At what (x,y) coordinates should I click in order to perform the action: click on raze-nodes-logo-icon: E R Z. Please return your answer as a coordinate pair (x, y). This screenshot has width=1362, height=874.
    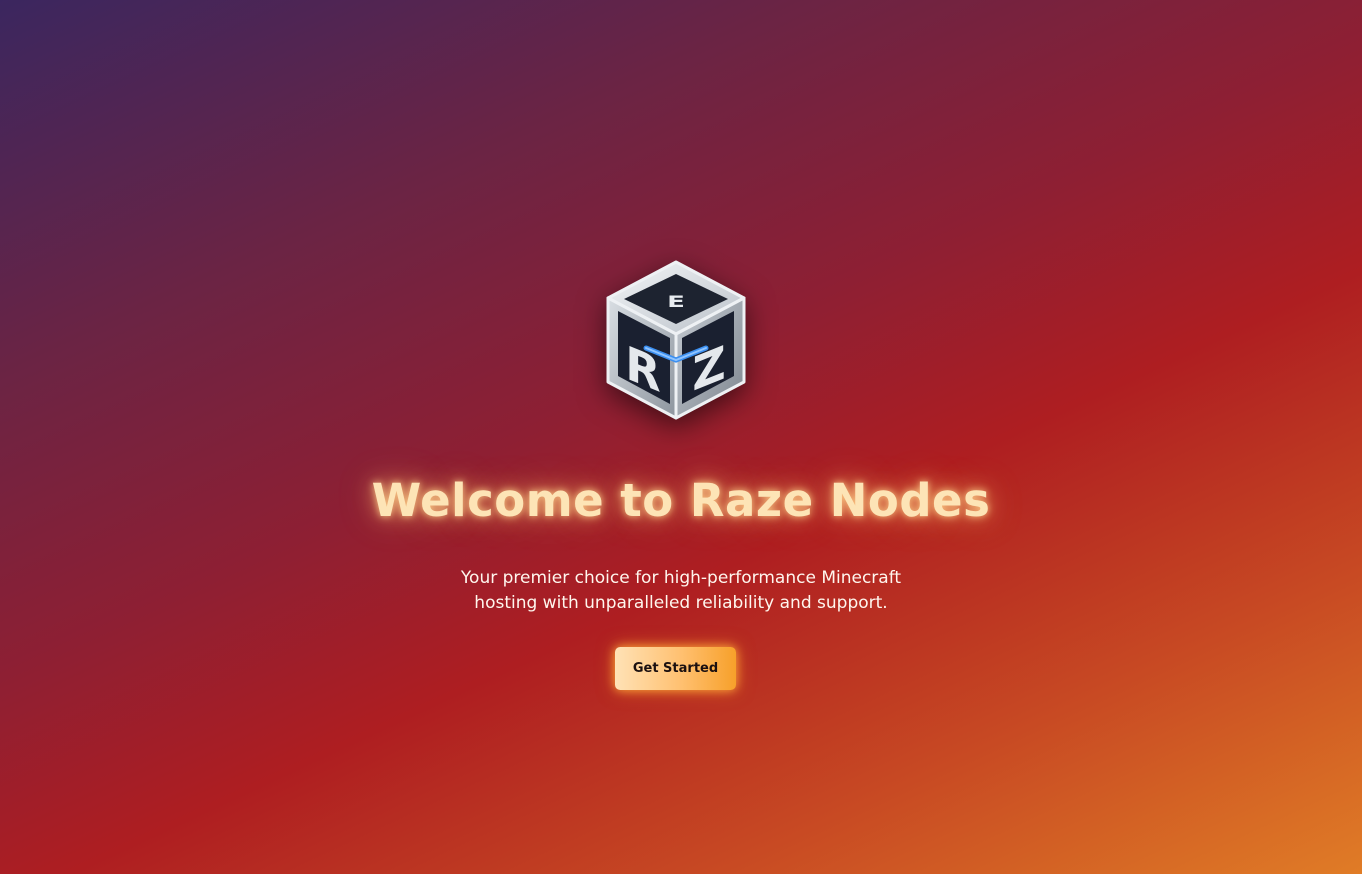
    Looking at the image, I should click on (676, 341).